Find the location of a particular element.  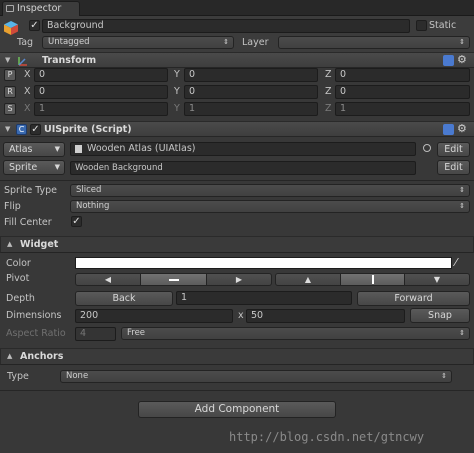

pivot-middle-v-button is located at coordinates (372, 279).